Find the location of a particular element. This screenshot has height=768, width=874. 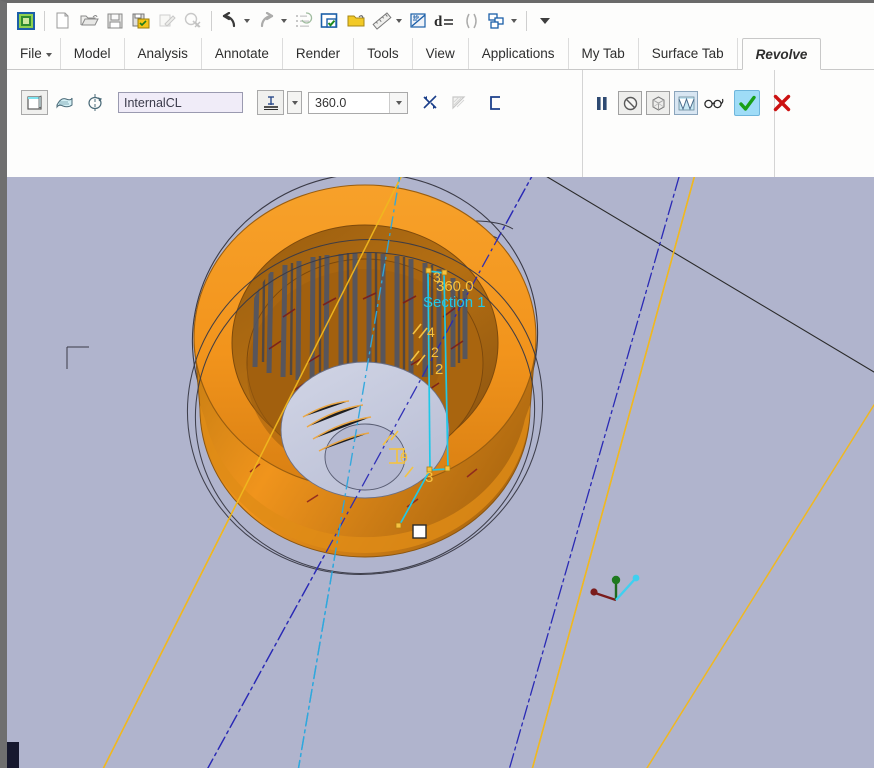

no-preview-button is located at coordinates (630, 103).